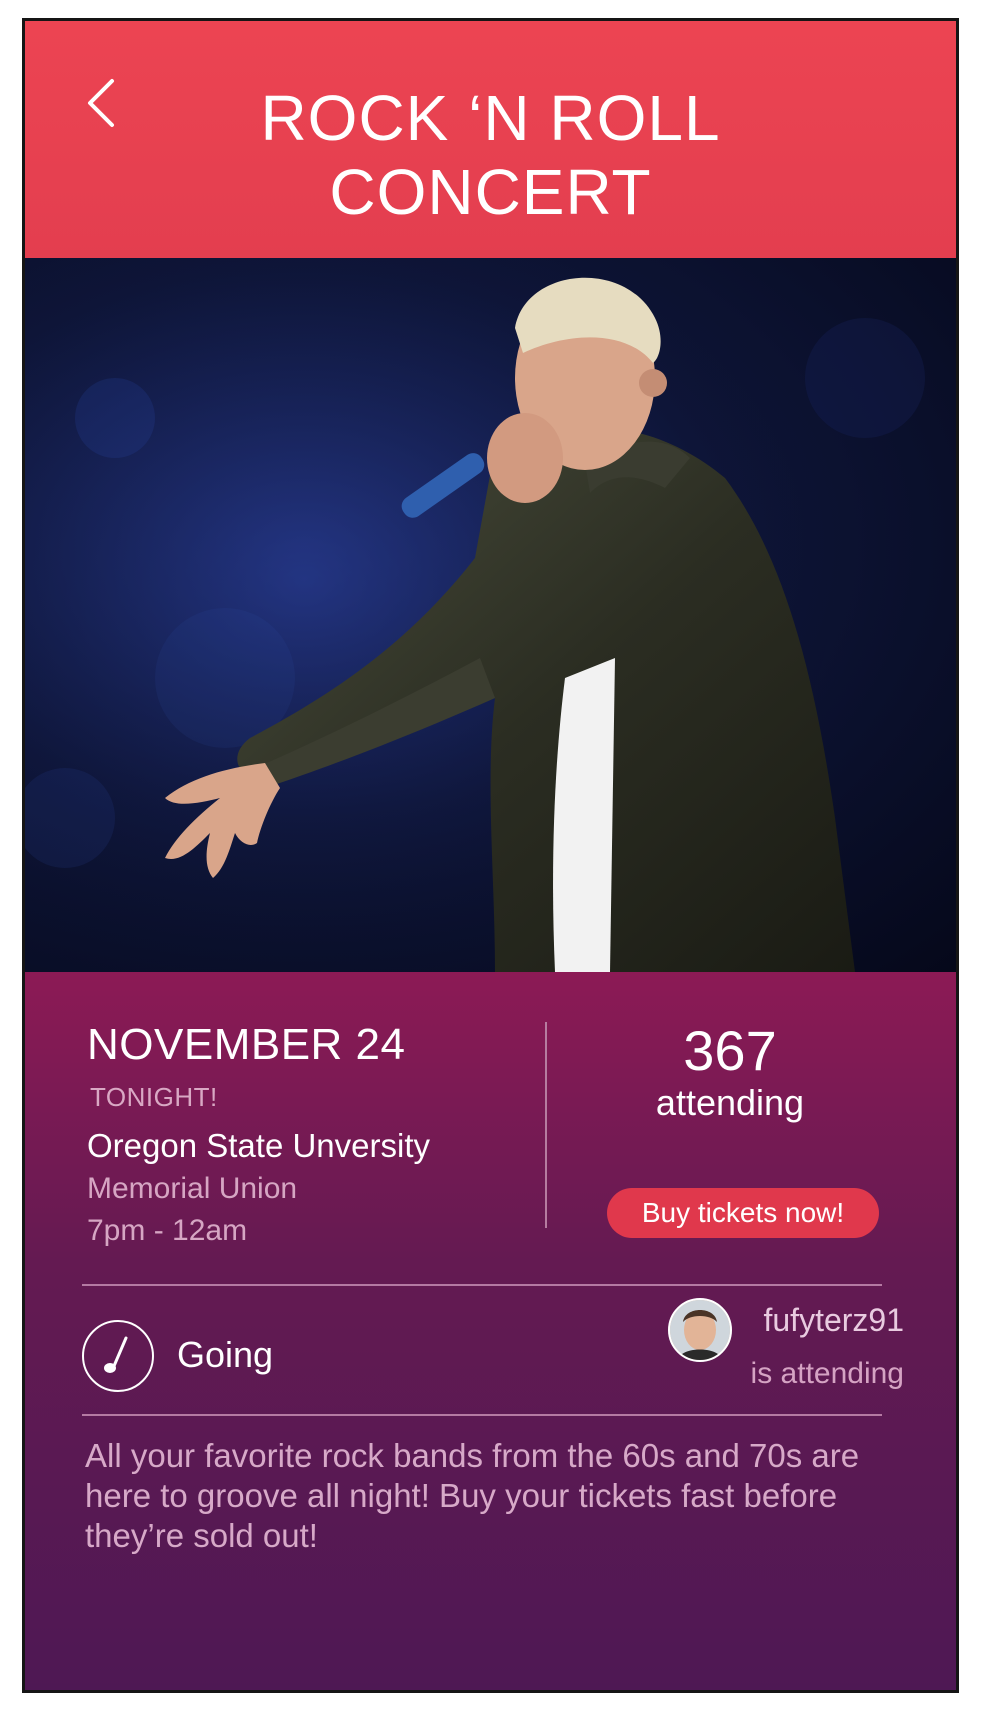  I want to click on going-toggle, so click(118, 1356).